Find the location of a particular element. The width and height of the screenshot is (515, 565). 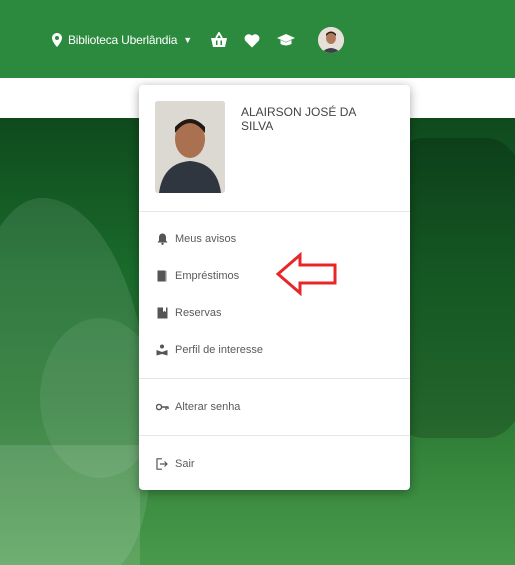

courses-button is located at coordinates (286, 40).